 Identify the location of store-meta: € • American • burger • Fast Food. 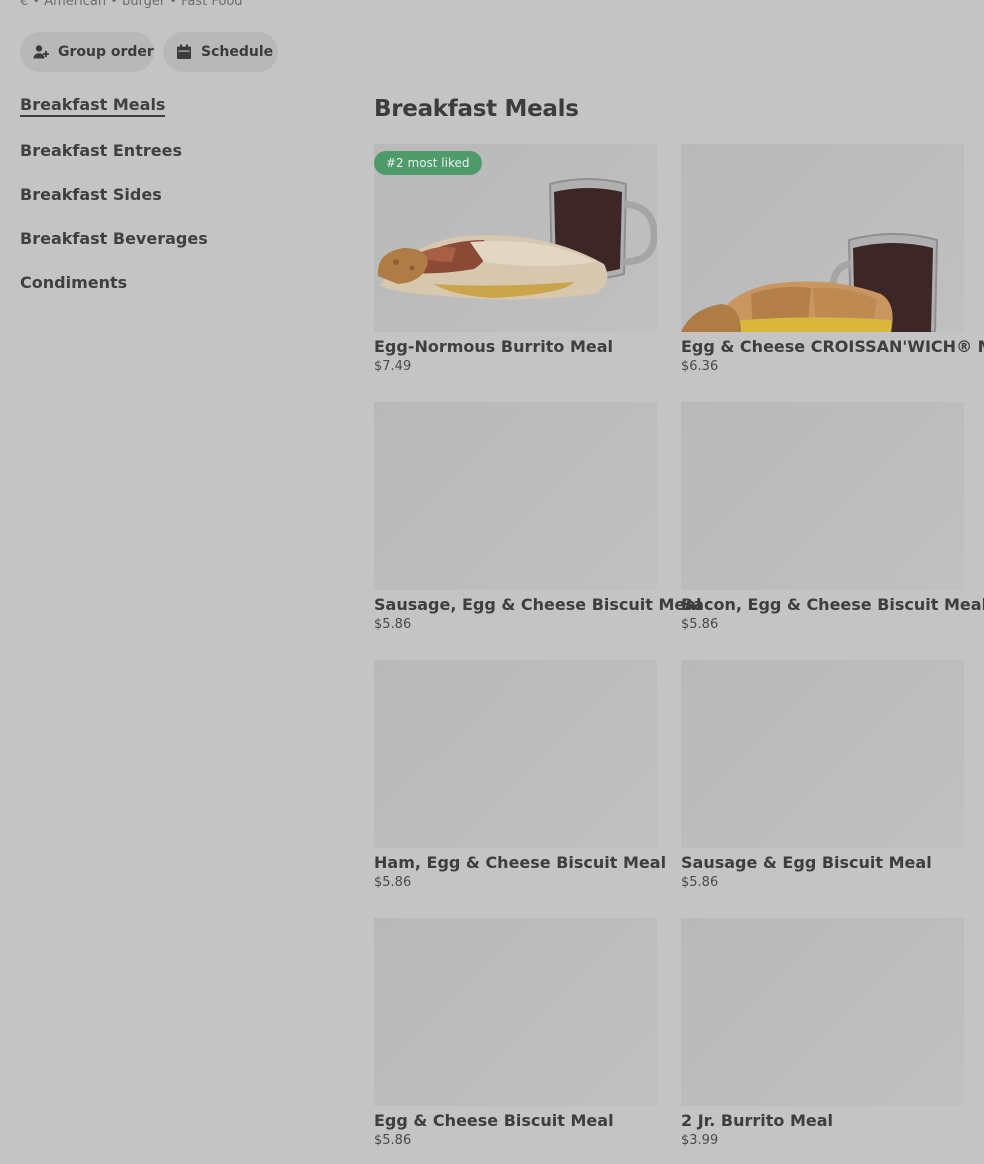
(131, 4).